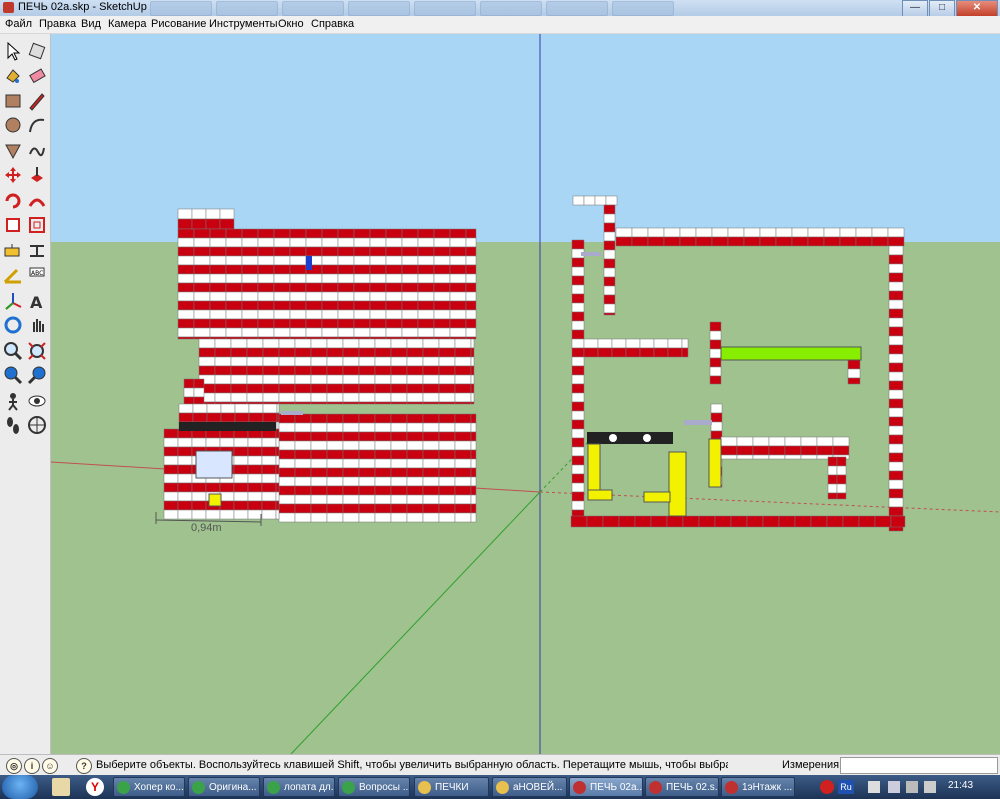 Image resolution: width=1000 pixels, height=799 pixels. What do you see at coordinates (57, 24) in the screenshot?
I see `menu-edit: Правка` at bounding box center [57, 24].